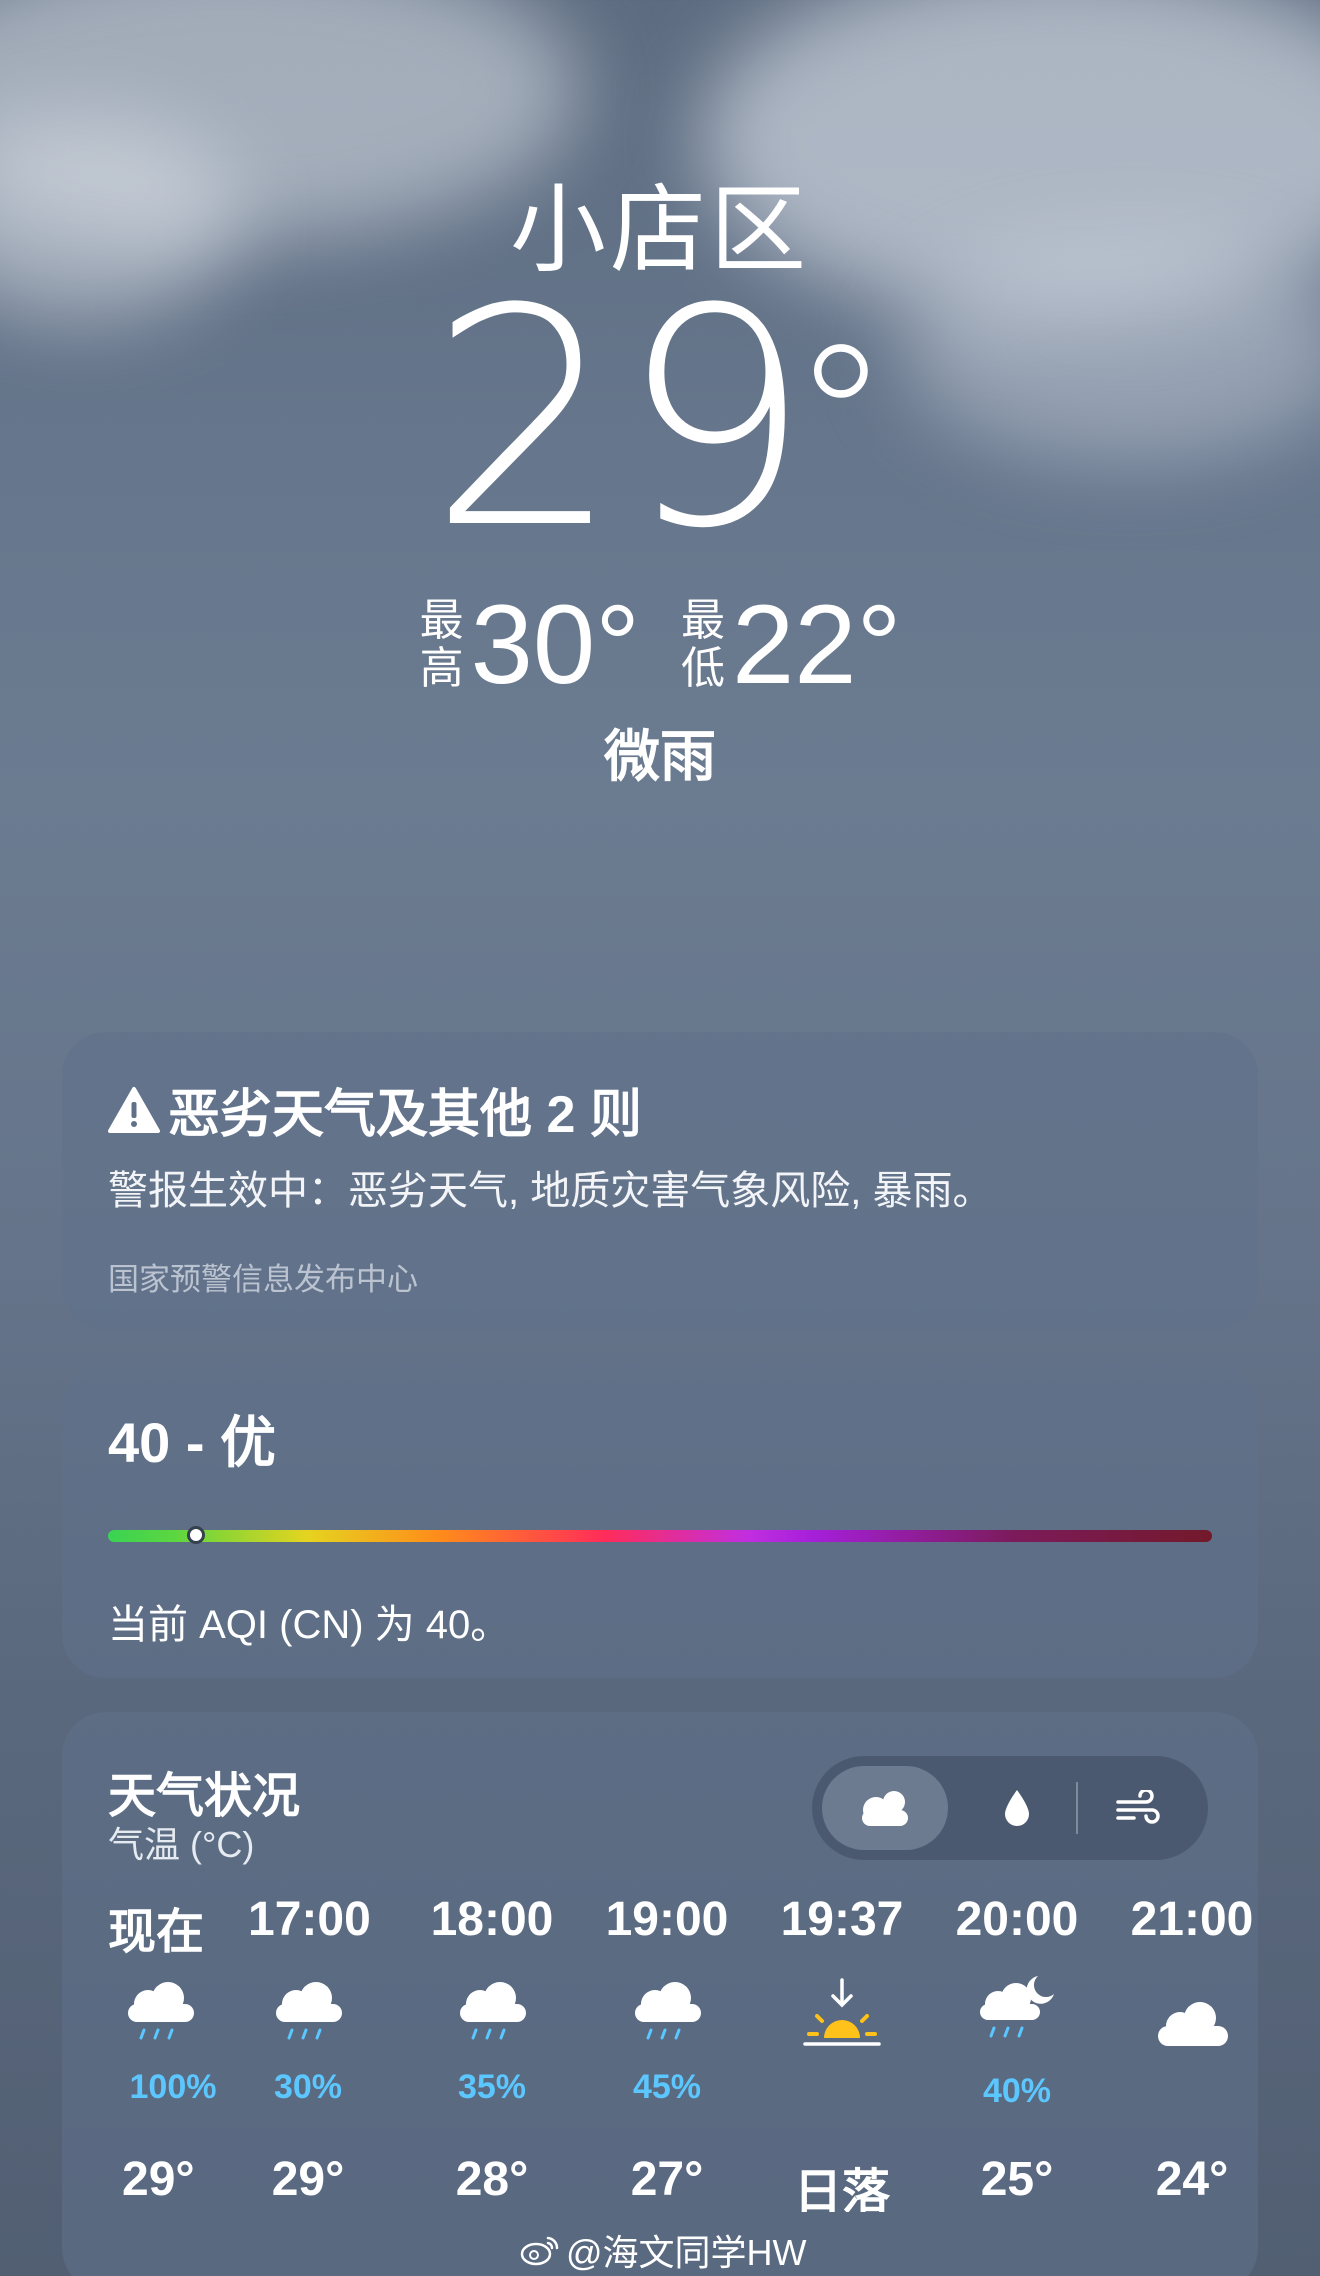 Image resolution: width=1320 pixels, height=2276 pixels. I want to click on hour-icon-wrap: 40%, so click(1017, 2043).